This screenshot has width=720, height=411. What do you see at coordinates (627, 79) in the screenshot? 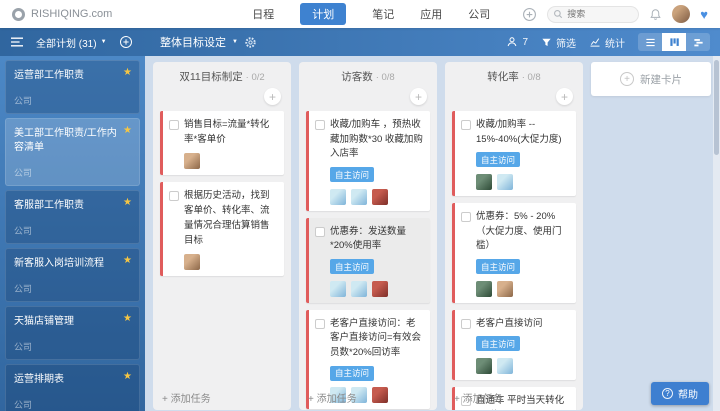
I see `plus-icon: +` at bounding box center [627, 79].